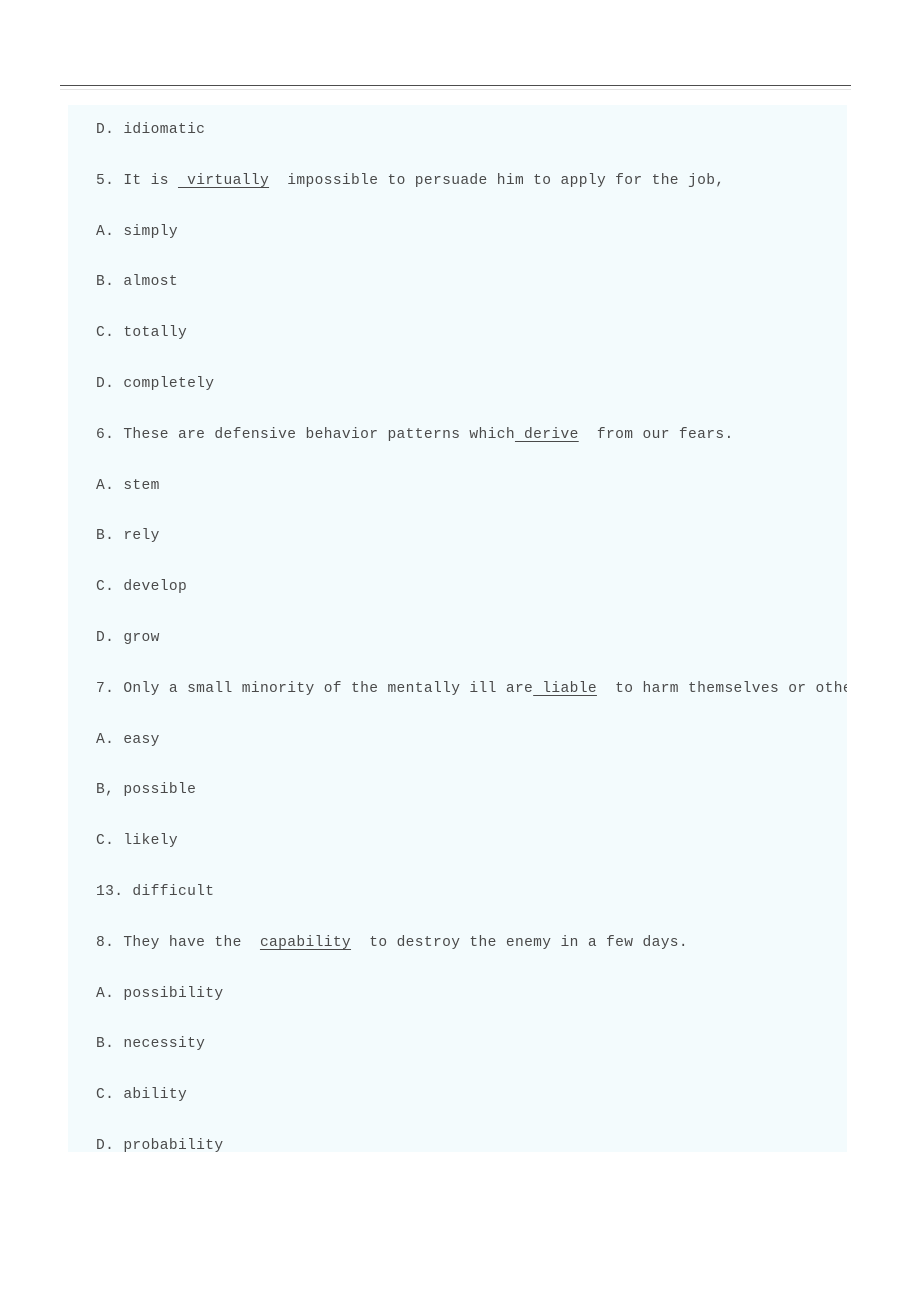  What do you see at coordinates (471, 587) in the screenshot?
I see `option-line: C. develop` at bounding box center [471, 587].